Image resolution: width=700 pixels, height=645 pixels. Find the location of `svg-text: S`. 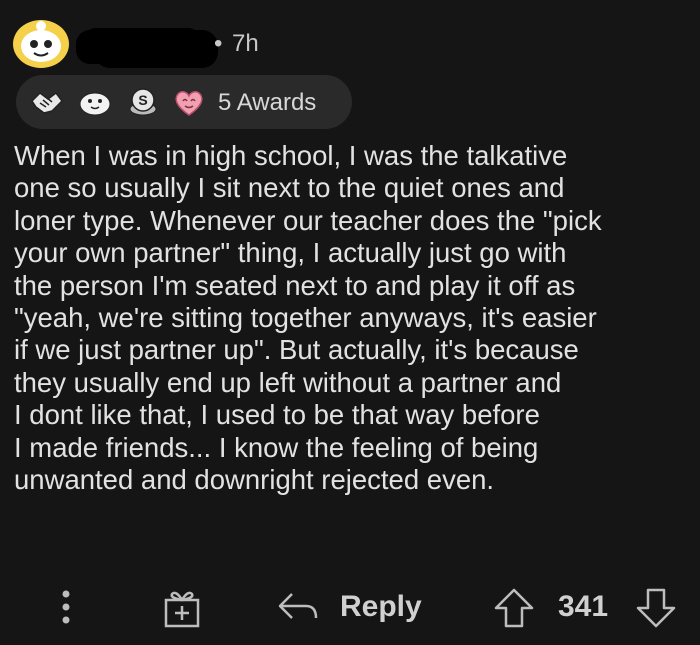

svg-text: S is located at coordinates (142, 100).